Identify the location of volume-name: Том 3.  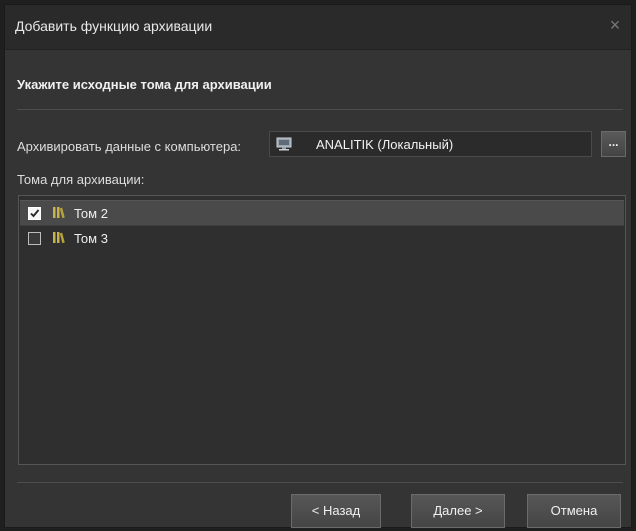
(91, 238).